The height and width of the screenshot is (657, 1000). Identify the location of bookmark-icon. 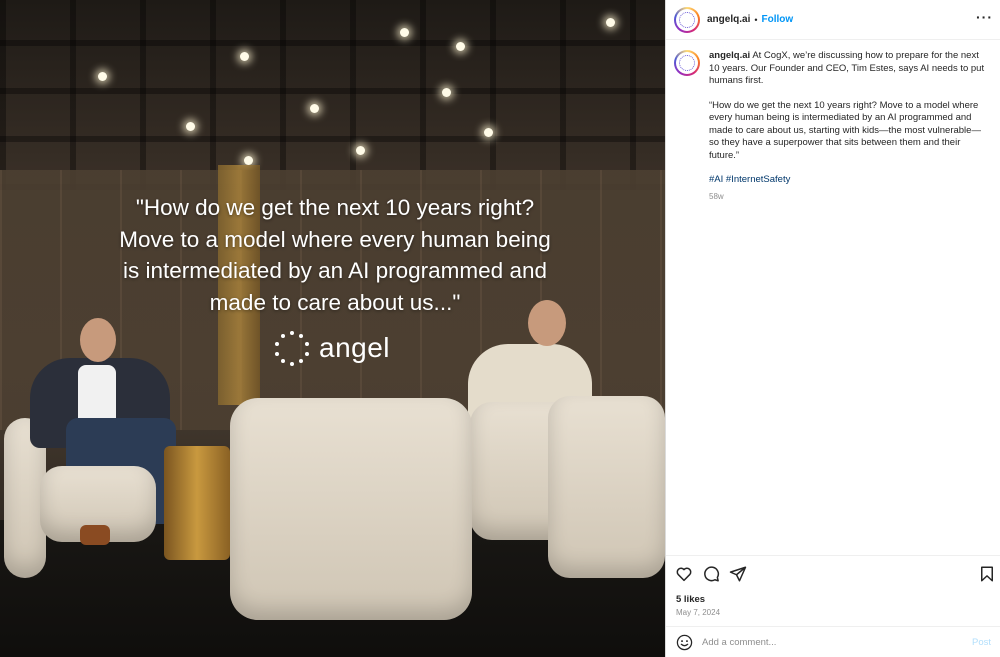
(987, 574).